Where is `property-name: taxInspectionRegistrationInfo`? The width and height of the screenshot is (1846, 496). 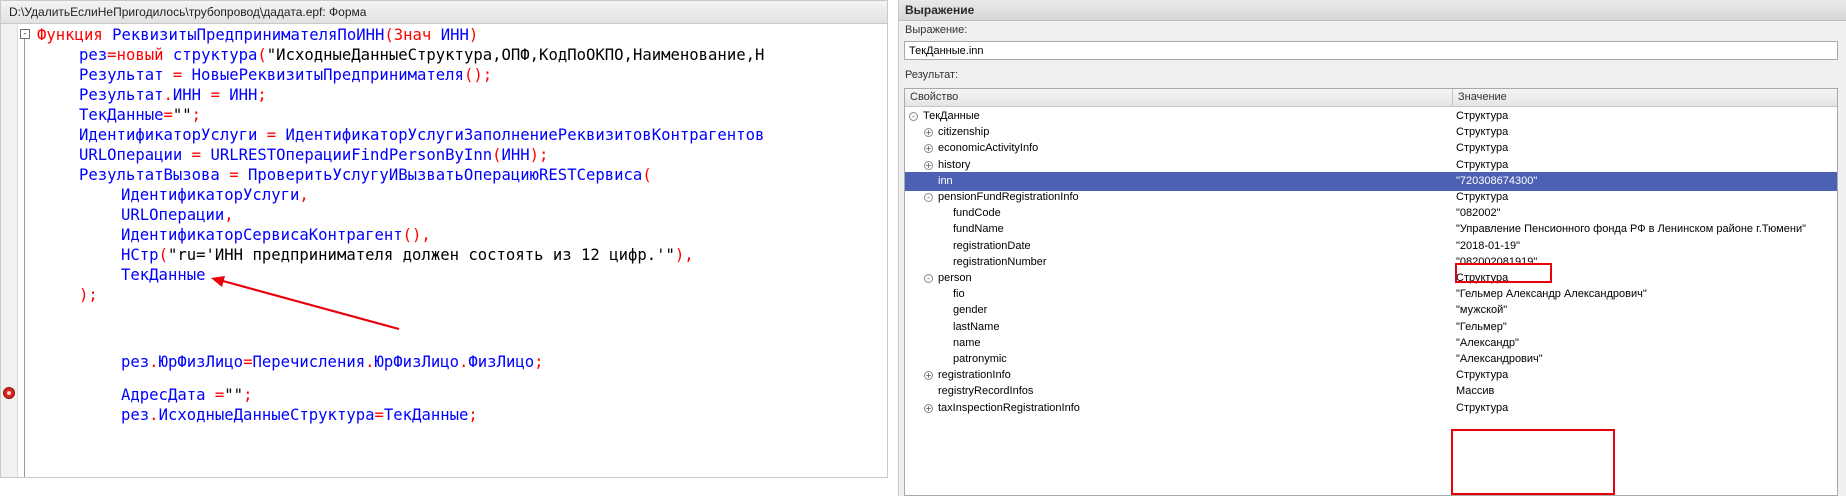 property-name: taxInspectionRegistrationInfo is located at coordinates (1009, 407).